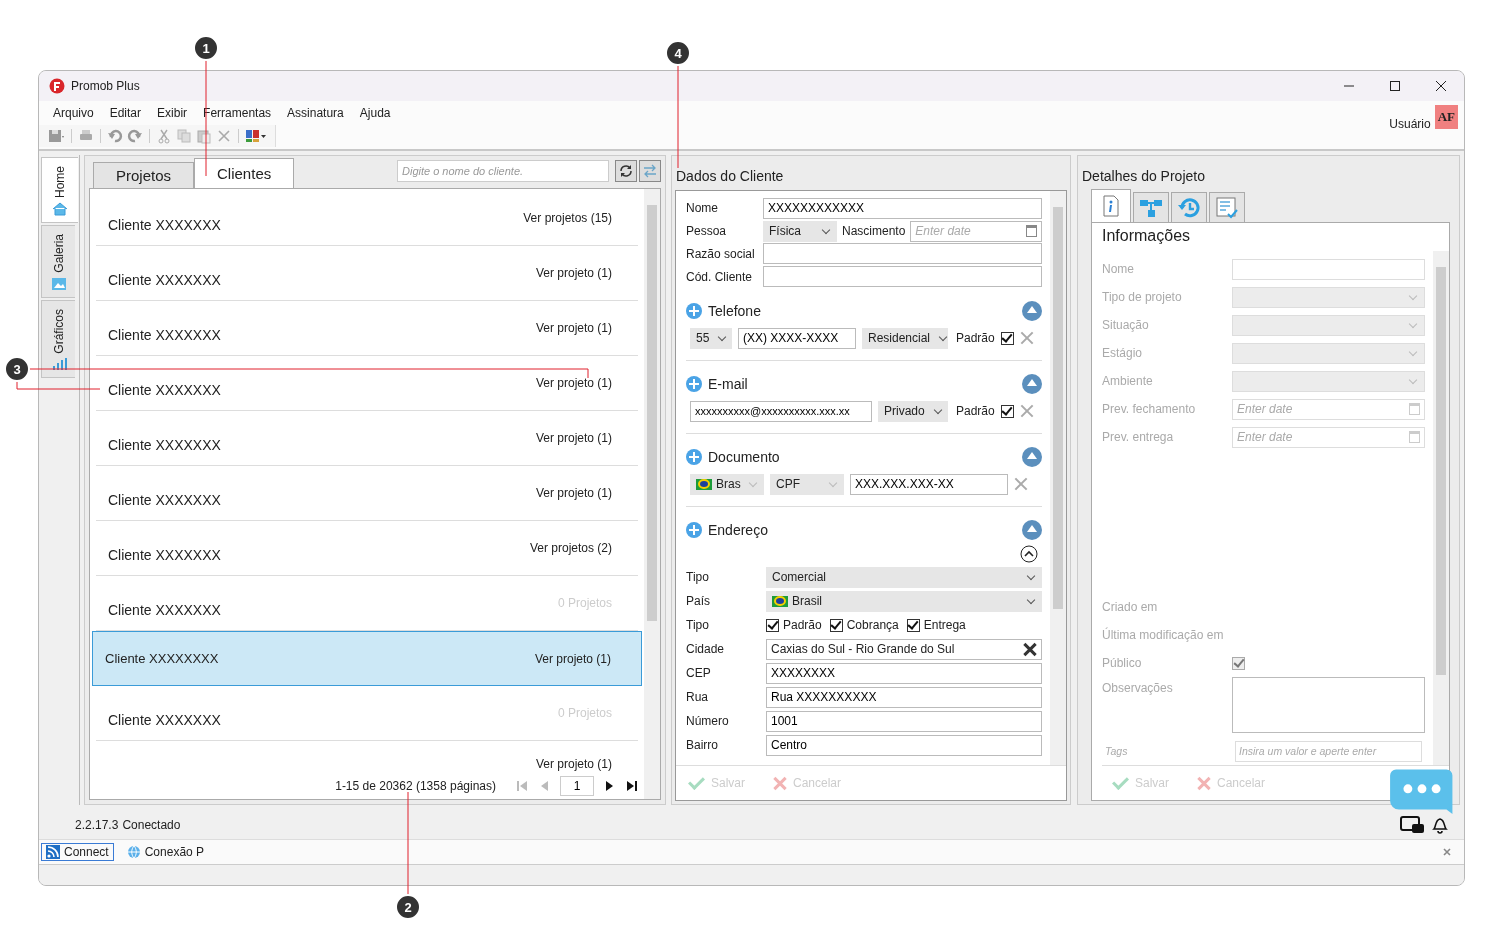 The image size is (1485, 934). What do you see at coordinates (1447, 852) in the screenshot?
I see `close-icon` at bounding box center [1447, 852].